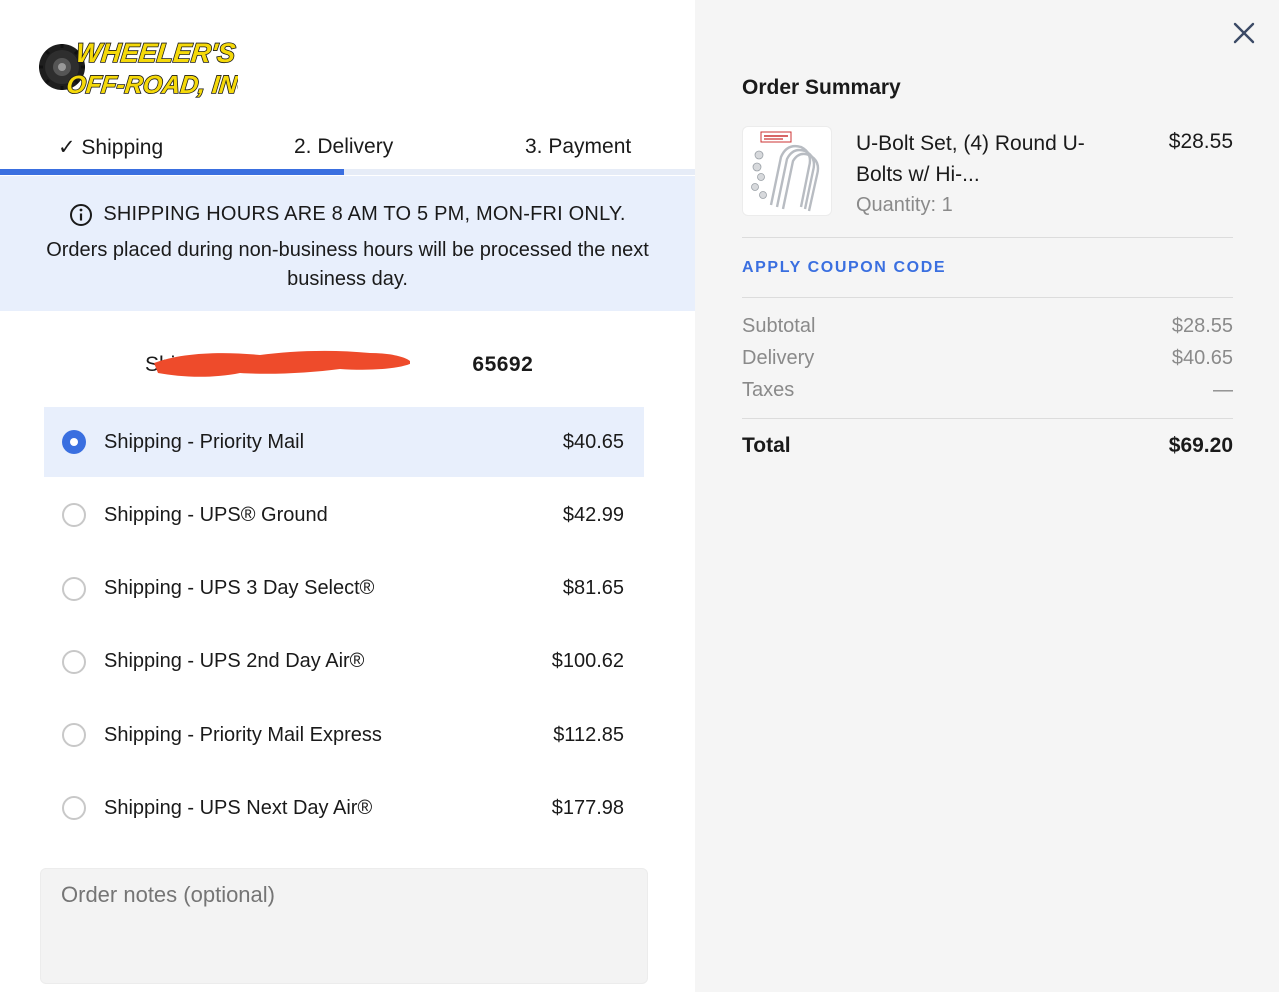 This screenshot has width=1279, height=992. Describe the element at coordinates (593, 441) in the screenshot. I see `shipping-option-price: $40.65` at that location.